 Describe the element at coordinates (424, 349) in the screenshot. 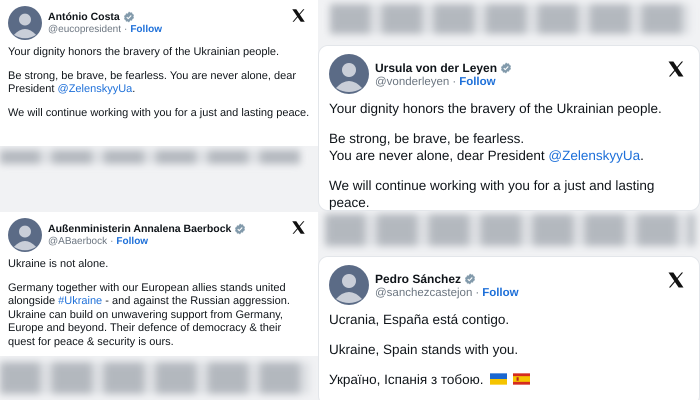

I see `tweet-text: Ukraine, Spain stands with you.` at that location.